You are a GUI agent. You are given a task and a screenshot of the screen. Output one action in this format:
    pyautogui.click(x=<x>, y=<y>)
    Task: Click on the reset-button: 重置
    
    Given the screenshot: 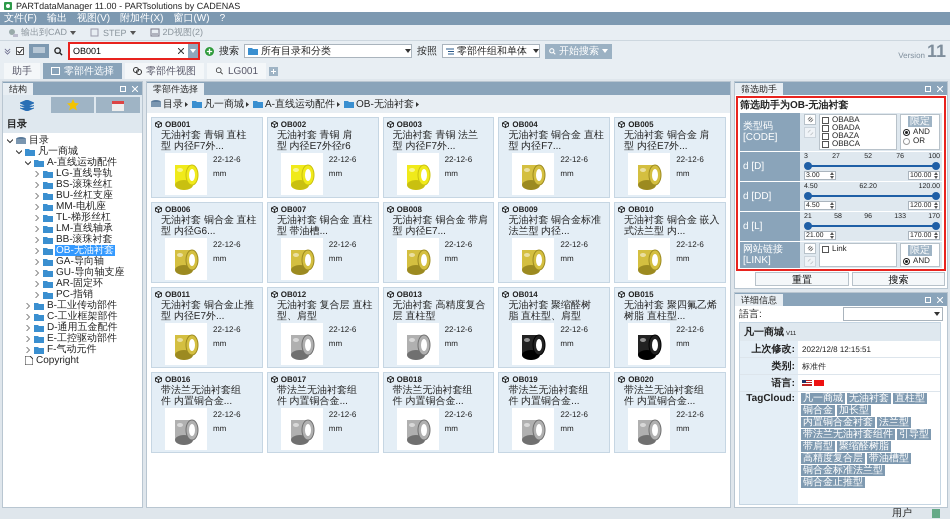 What is the action you would take?
    pyautogui.click(x=801, y=279)
    